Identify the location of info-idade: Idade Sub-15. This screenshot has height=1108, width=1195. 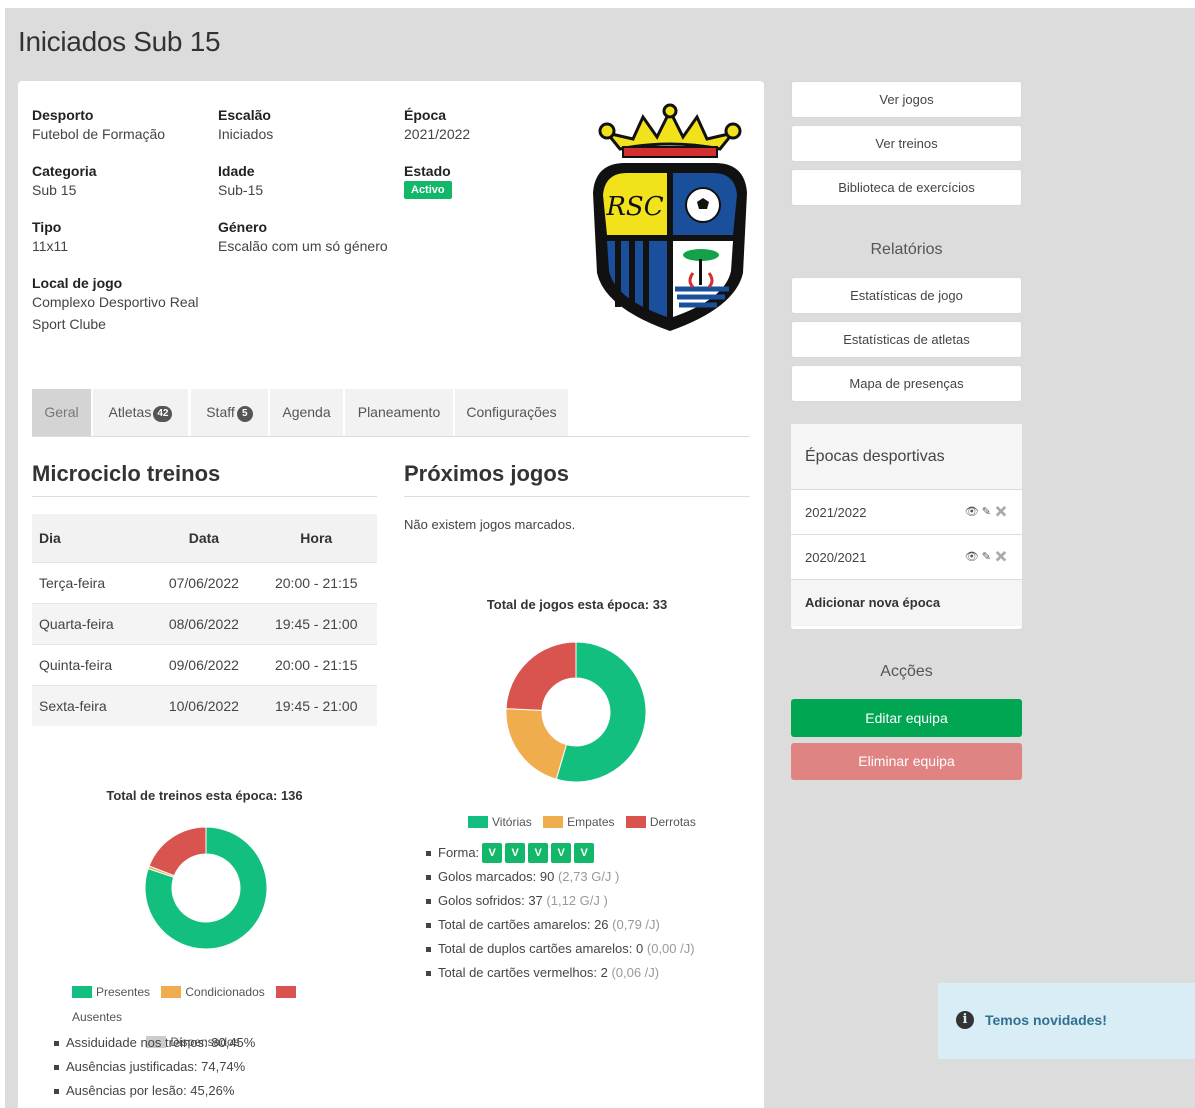
(240, 182).